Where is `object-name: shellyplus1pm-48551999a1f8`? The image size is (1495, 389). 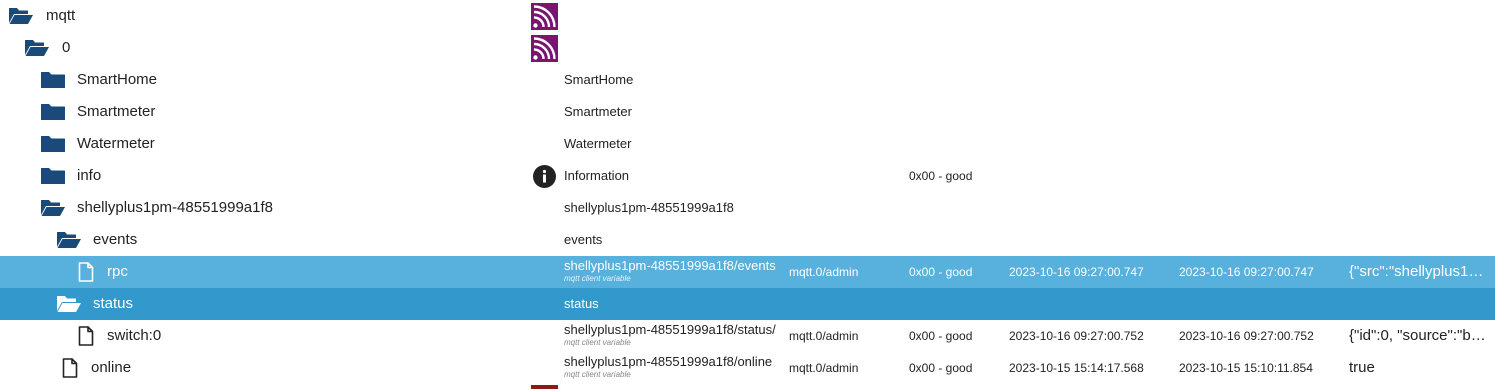 object-name: shellyplus1pm-48551999a1f8 is located at coordinates (175, 207).